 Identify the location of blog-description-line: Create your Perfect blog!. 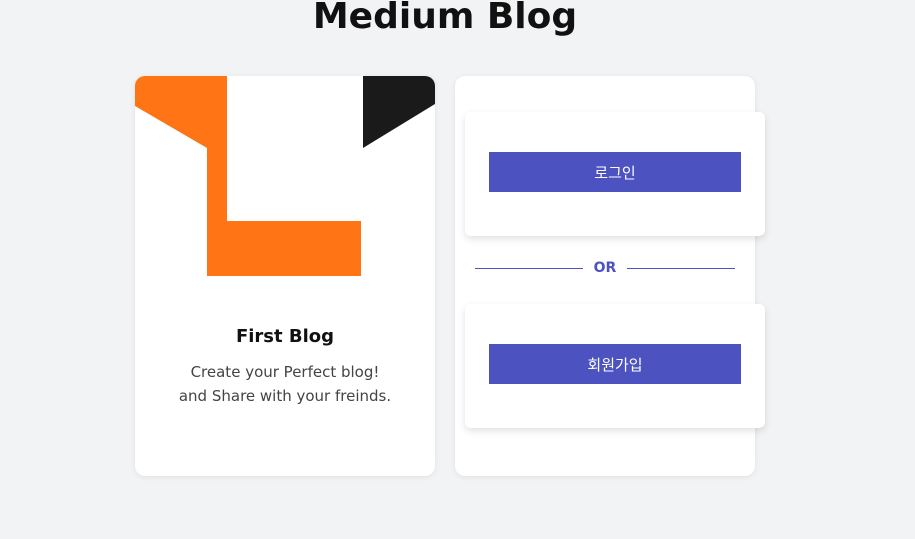
(285, 372).